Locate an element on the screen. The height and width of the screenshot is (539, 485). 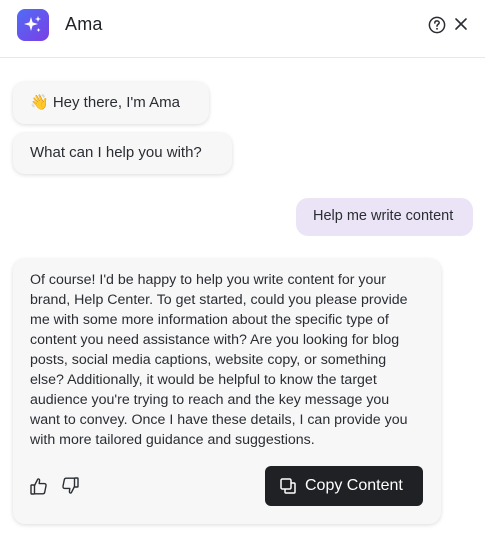
thumbs-up-icon is located at coordinates (39, 486).